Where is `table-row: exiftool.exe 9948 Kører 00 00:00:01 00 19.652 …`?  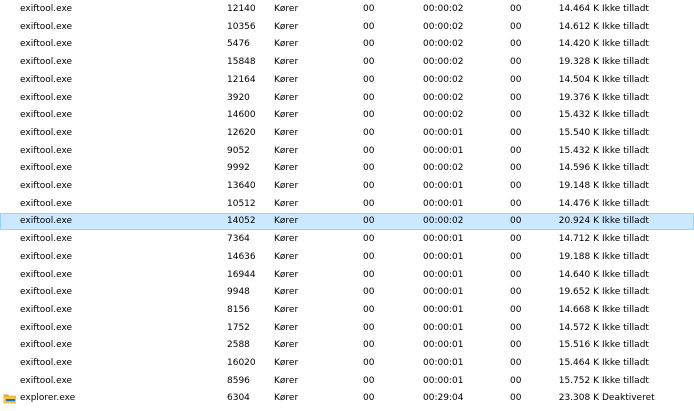
table-row: exiftool.exe 9948 Kører 00 00:00:01 00 19.652 … is located at coordinates (347, 292).